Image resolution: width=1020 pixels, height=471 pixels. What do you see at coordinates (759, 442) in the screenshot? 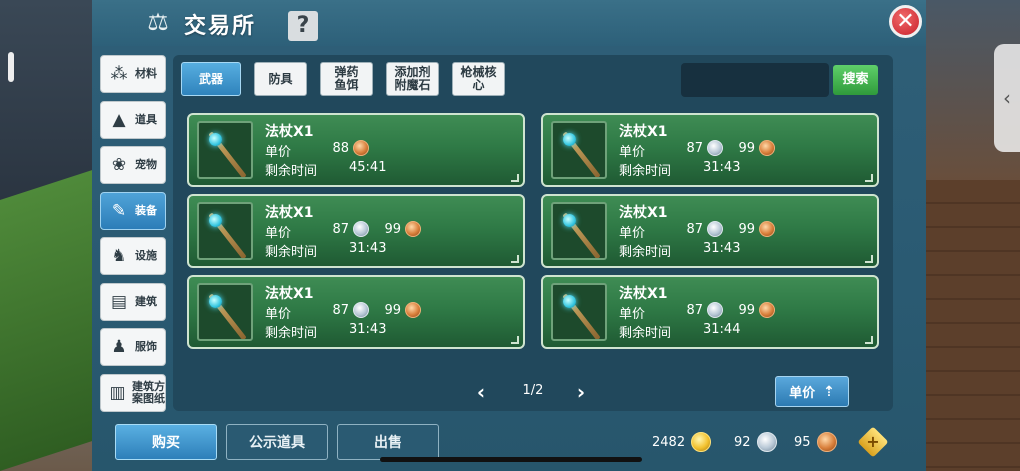
I see `silver-balance: 92` at bounding box center [759, 442].